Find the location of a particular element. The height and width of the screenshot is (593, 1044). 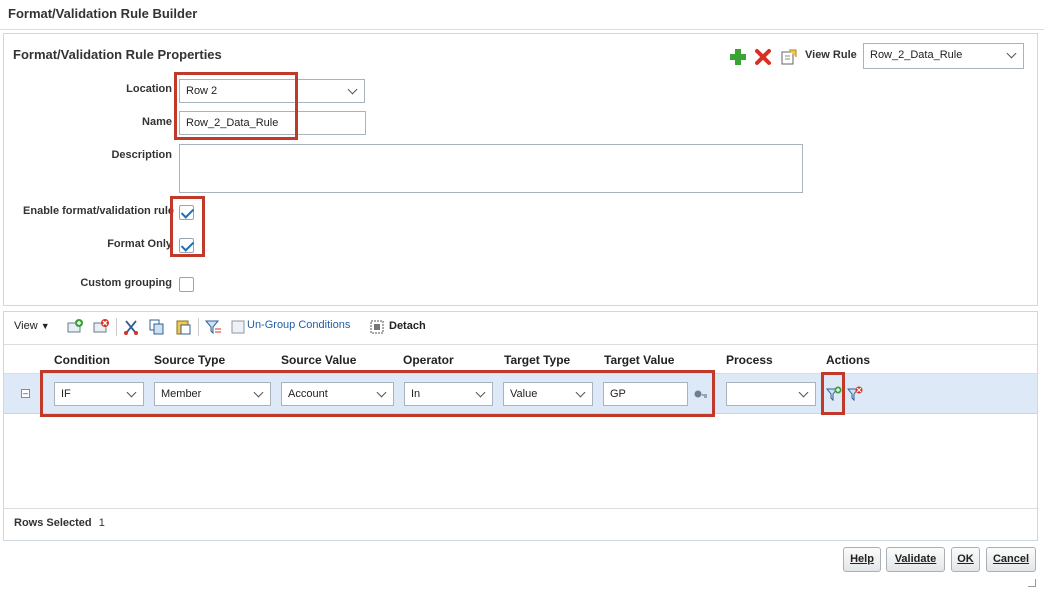

resize-grip-icon is located at coordinates (1032, 583).